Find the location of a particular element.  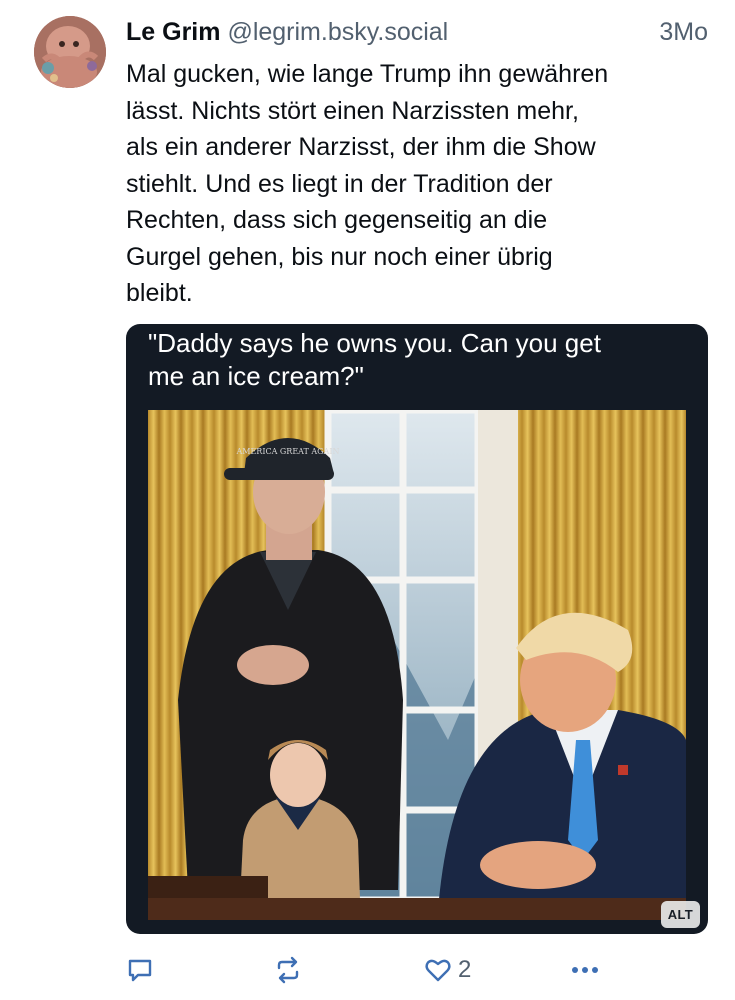

post-header: Le Grim @legrim.bsky.social 3Mo is located at coordinates (417, 32).